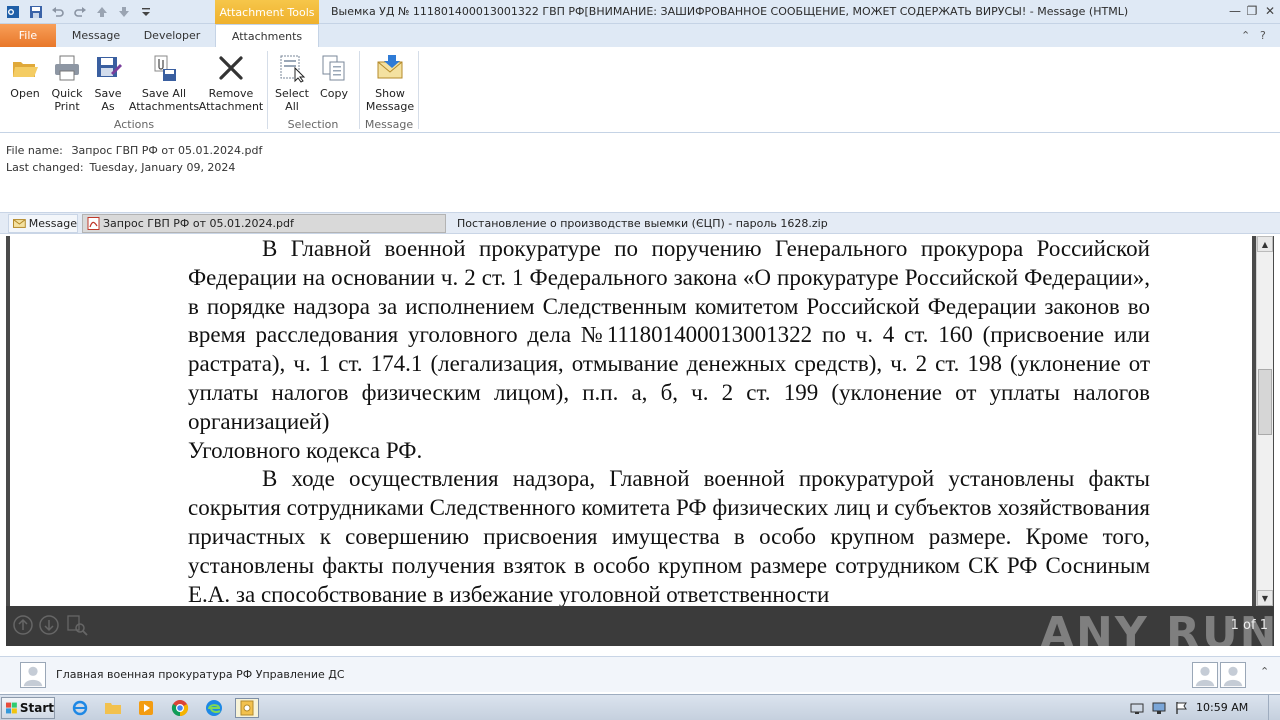  What do you see at coordinates (313, 124) in the screenshot?
I see `group-label-selection: Selection` at bounding box center [313, 124].